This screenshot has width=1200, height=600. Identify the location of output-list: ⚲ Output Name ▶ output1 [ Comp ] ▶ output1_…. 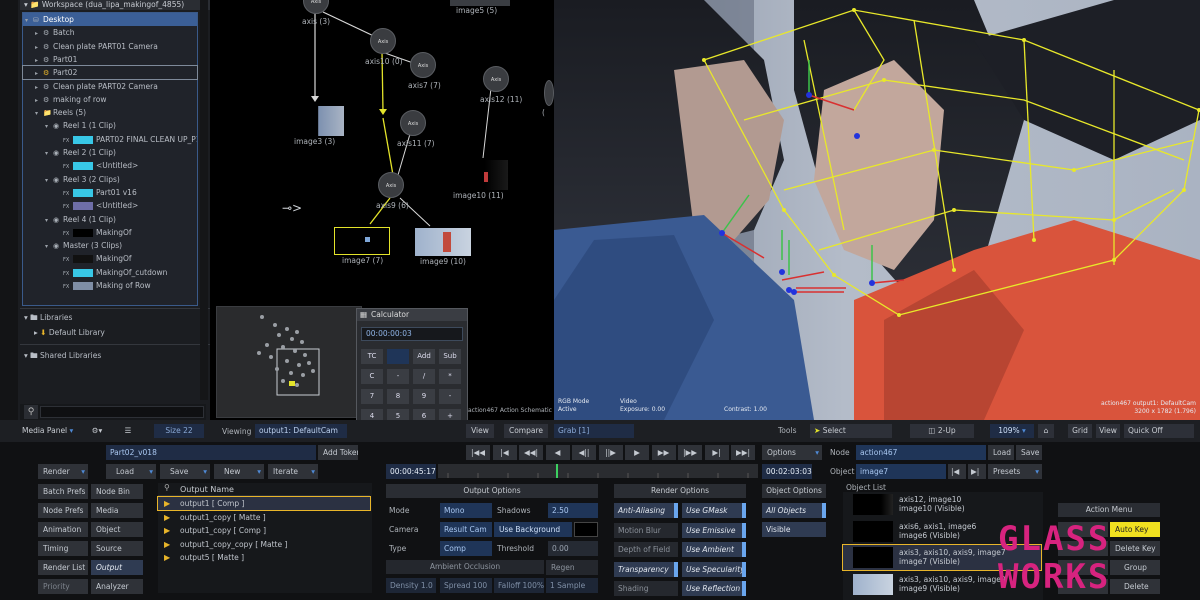
(264, 538).